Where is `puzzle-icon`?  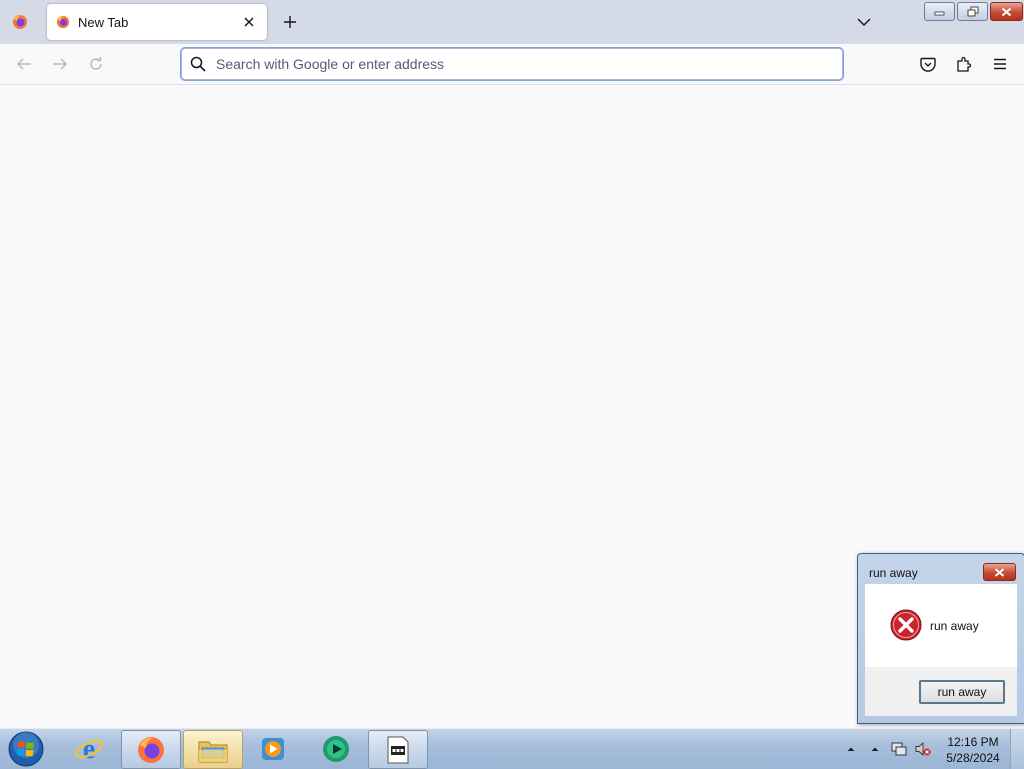
puzzle-icon is located at coordinates (964, 64).